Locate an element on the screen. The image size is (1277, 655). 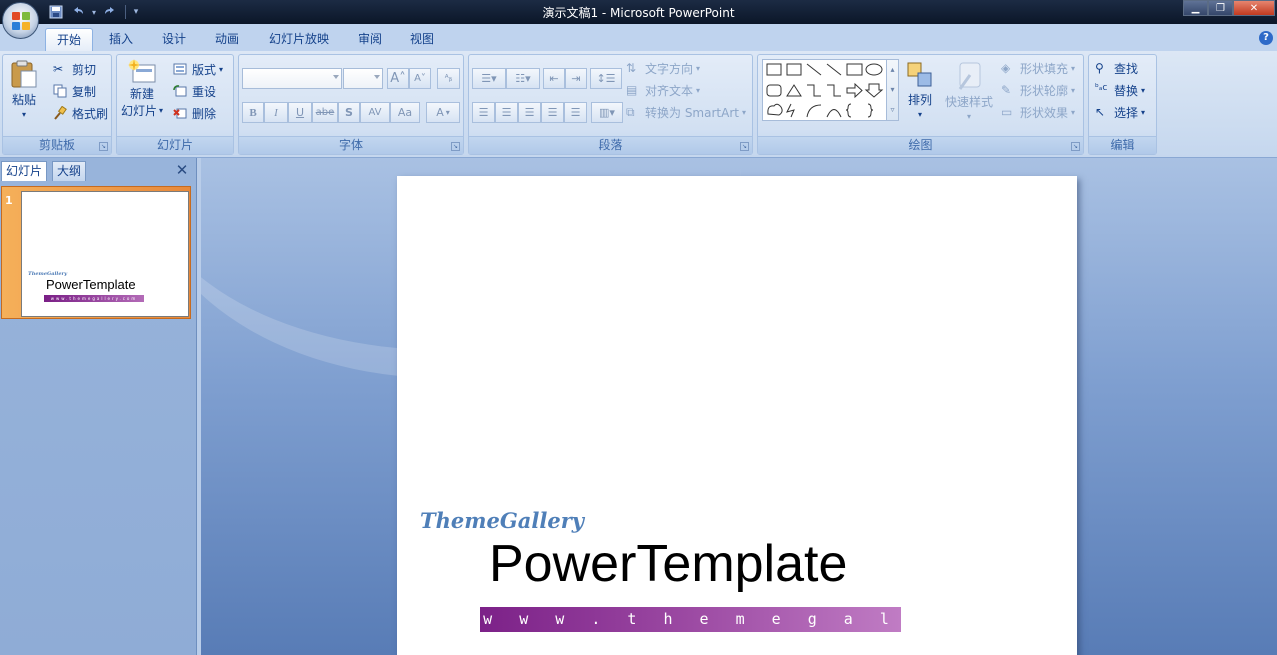
delete-slide-label: 删除 is located at coordinates (204, 114).